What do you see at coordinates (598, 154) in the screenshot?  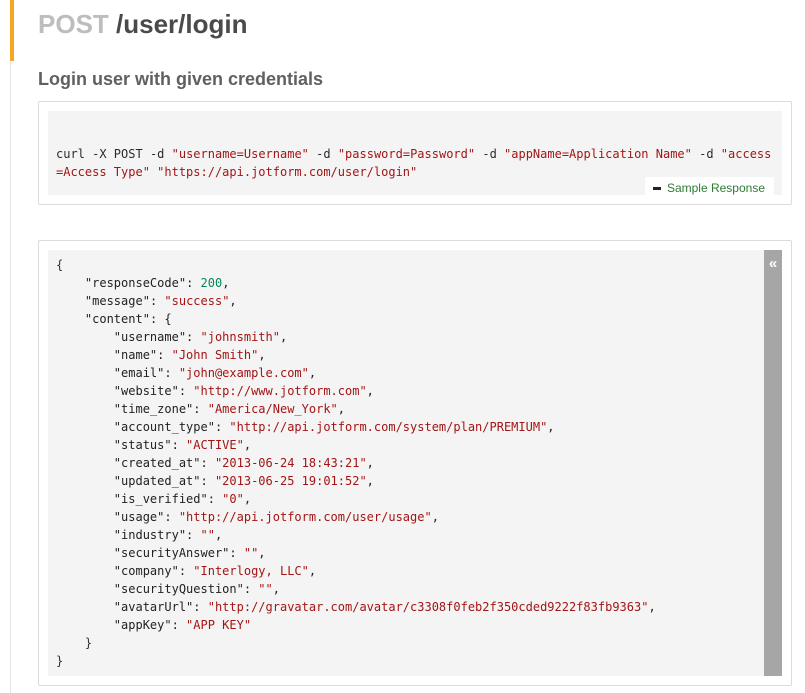 I see `curl-param-appname: "appName=Application Name"` at bounding box center [598, 154].